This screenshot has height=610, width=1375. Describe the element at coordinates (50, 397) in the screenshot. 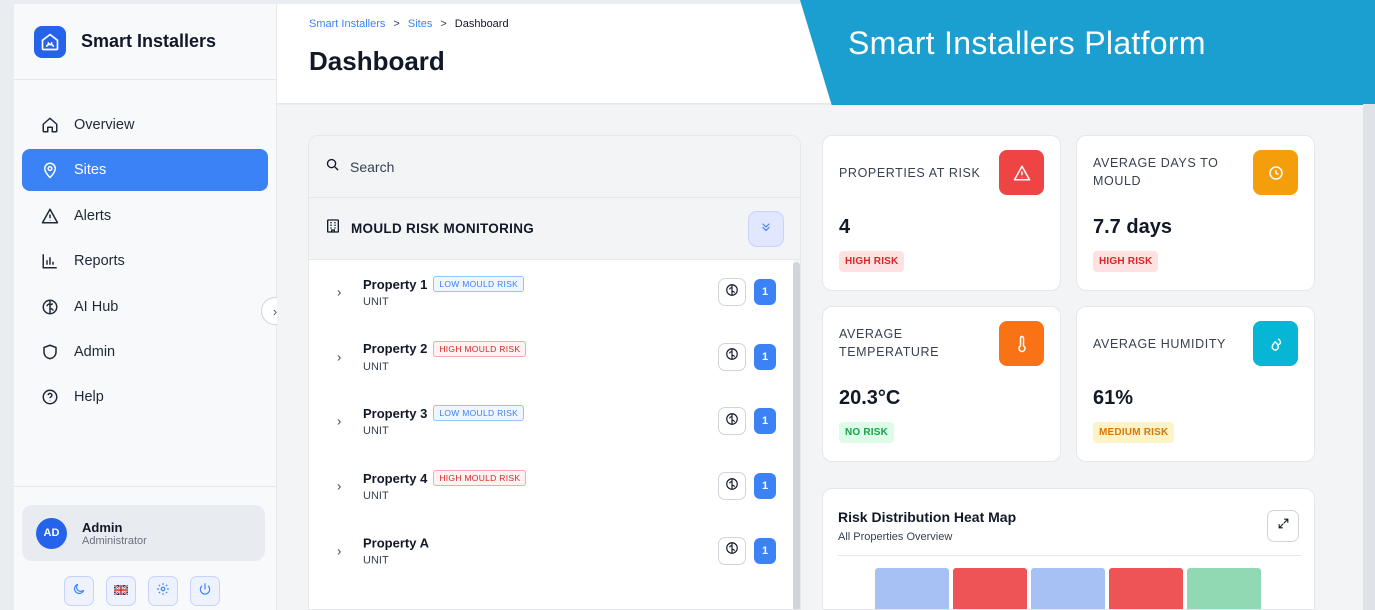

I see `help-circle-icon` at that location.